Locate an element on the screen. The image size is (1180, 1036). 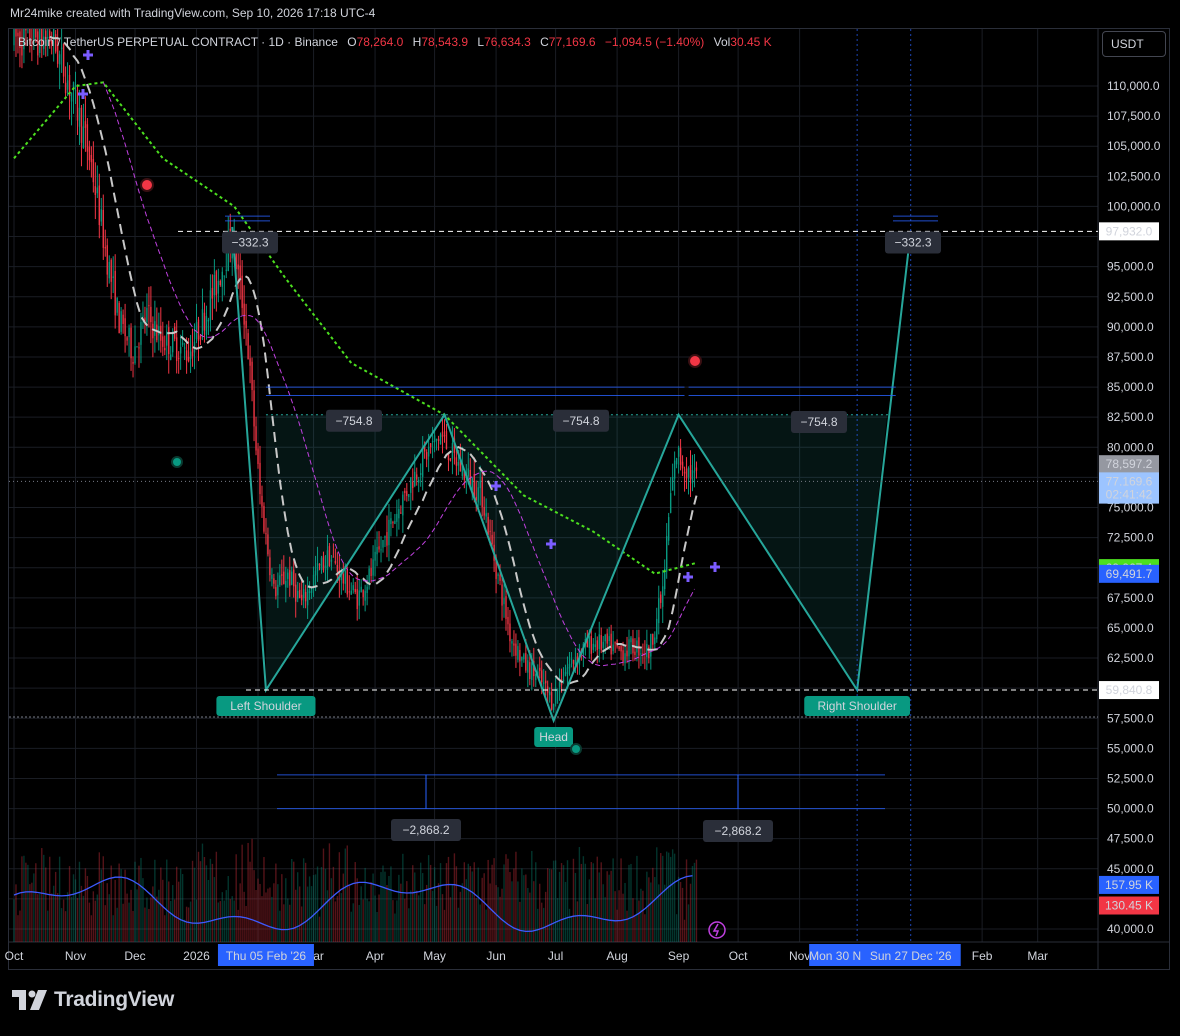
y-tick-label: 110,000.0 is located at coordinates (1133, 86).